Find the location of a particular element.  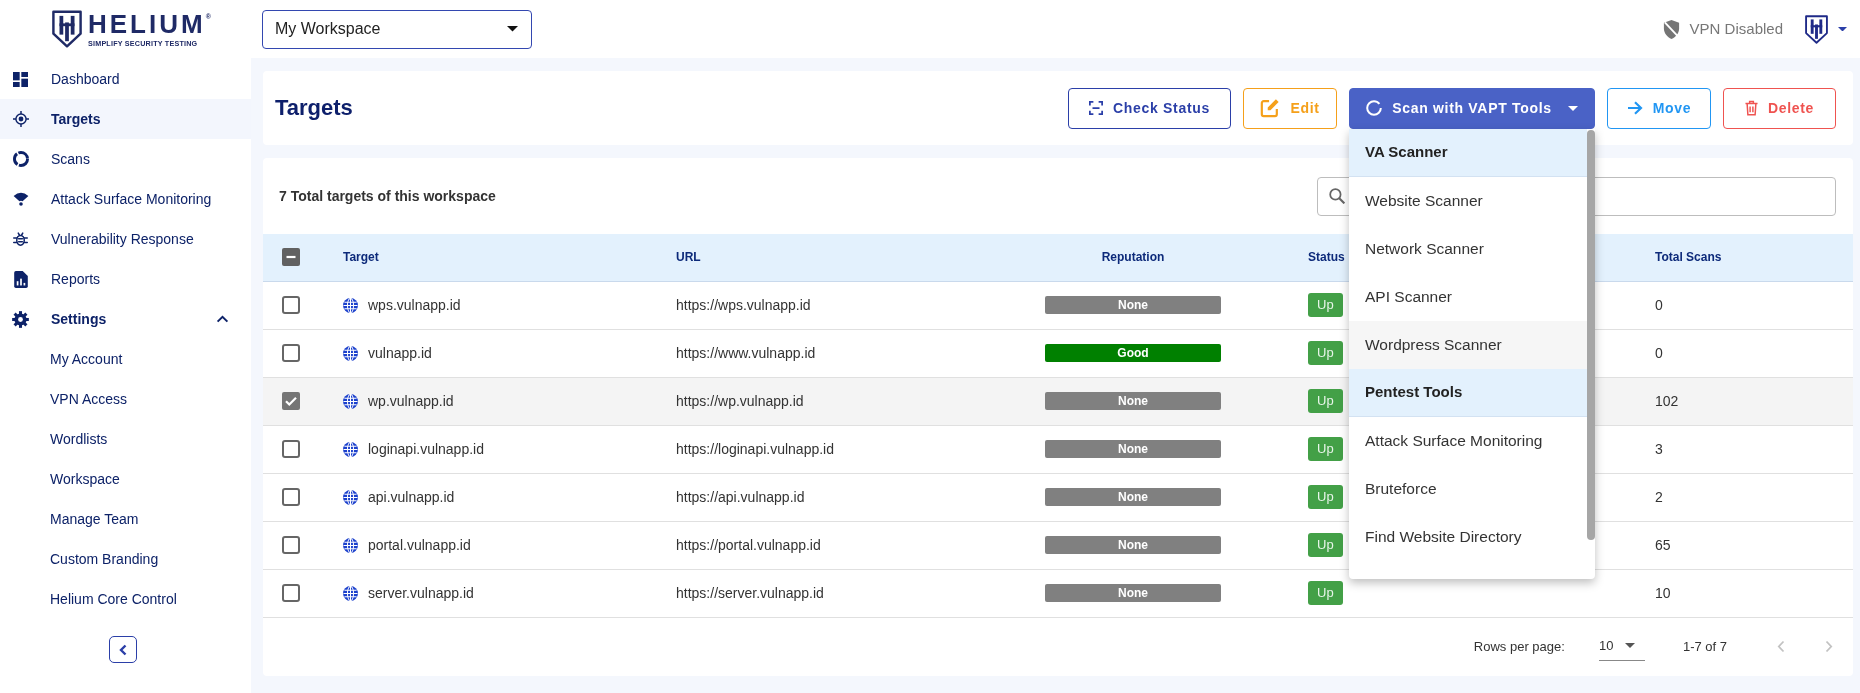

target-name: server.vulnapp.id is located at coordinates (421, 593).